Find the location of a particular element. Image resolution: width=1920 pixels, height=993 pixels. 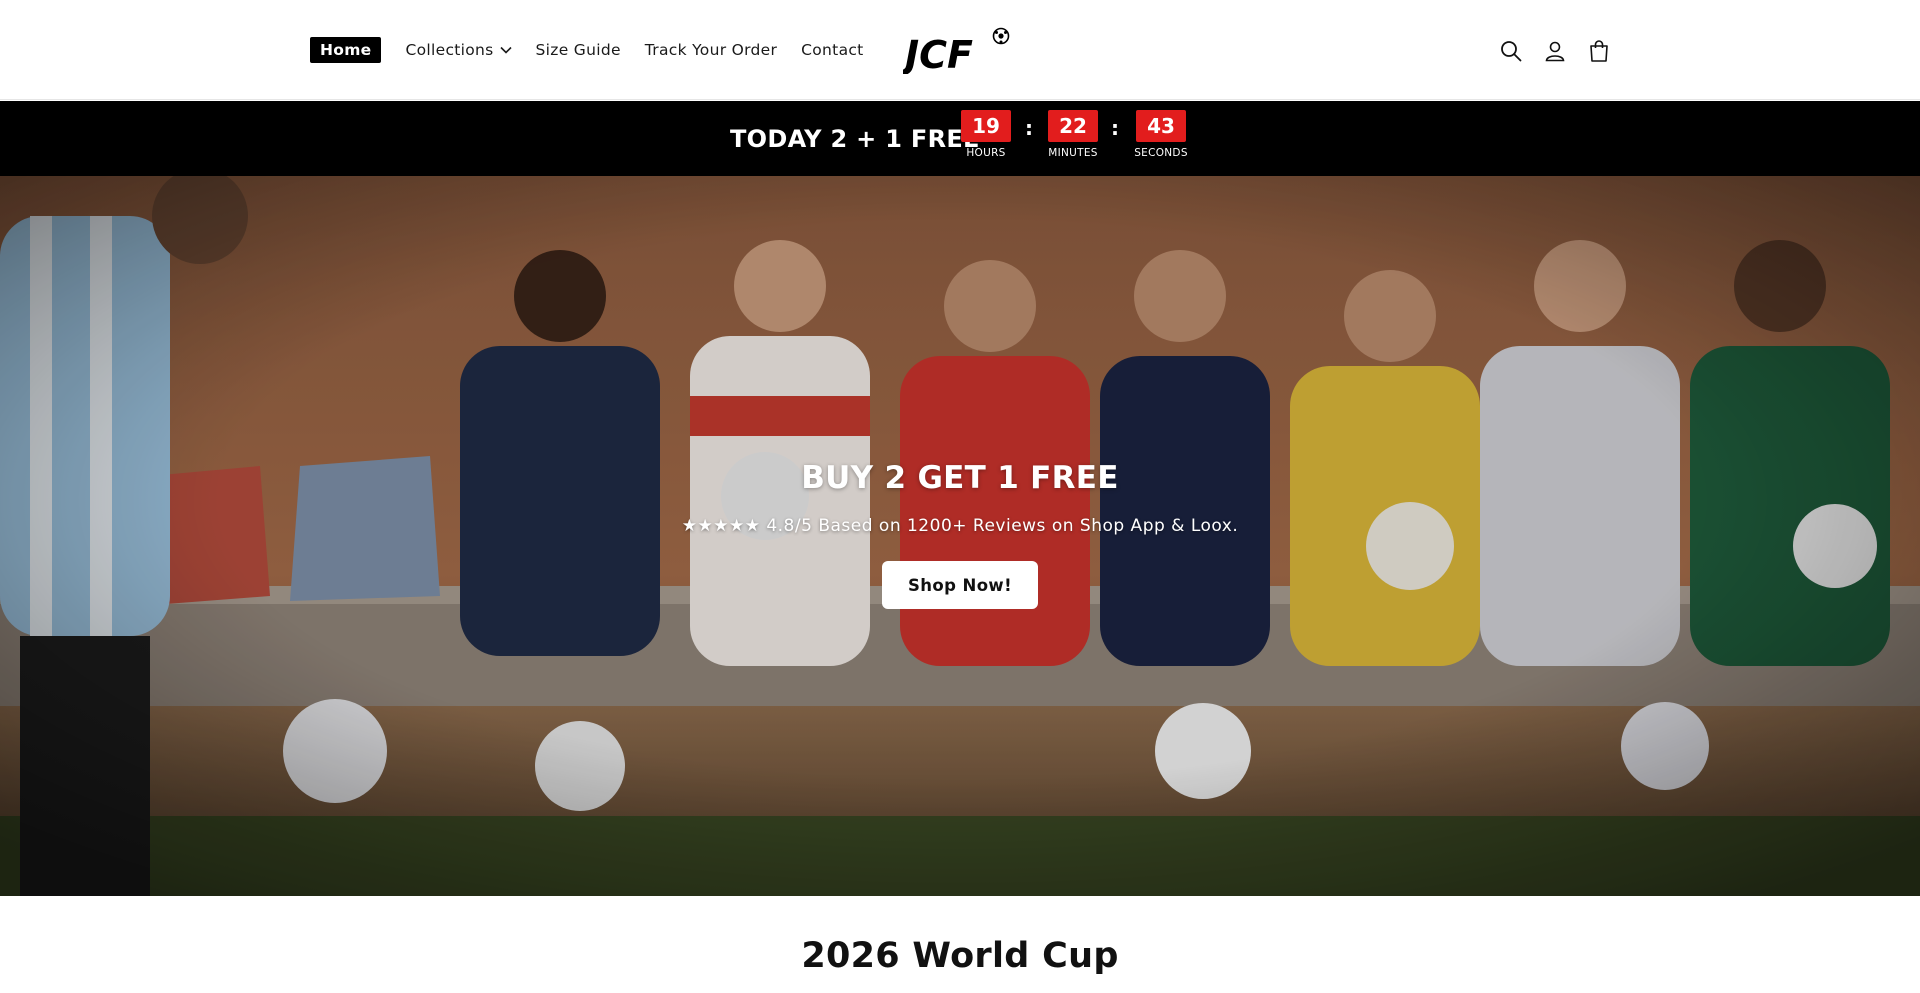

logo-text: JCF is located at coordinates (938, 53).